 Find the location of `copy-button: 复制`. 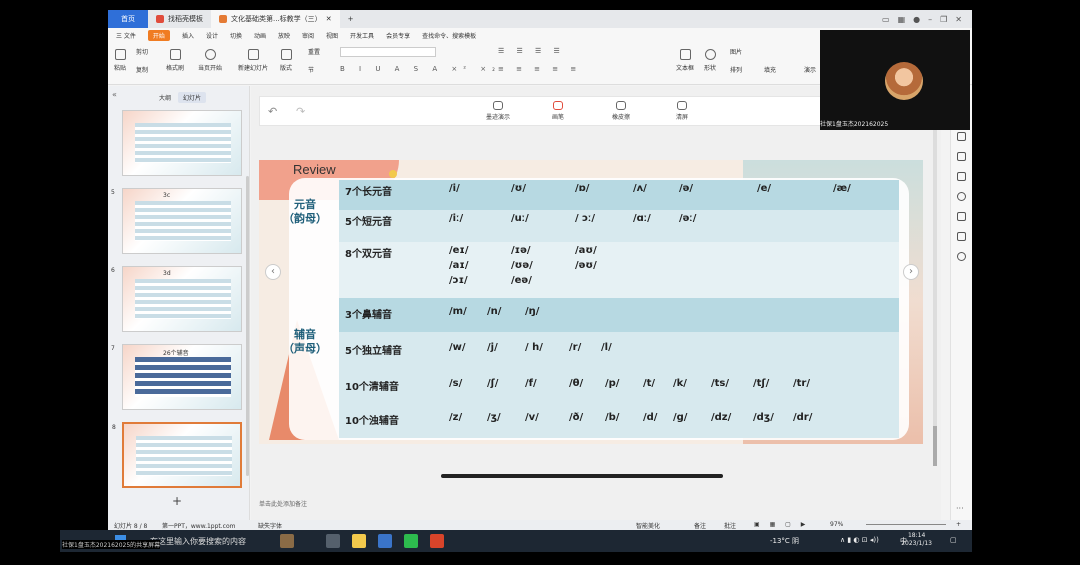

copy-button: 复制 is located at coordinates (142, 69).